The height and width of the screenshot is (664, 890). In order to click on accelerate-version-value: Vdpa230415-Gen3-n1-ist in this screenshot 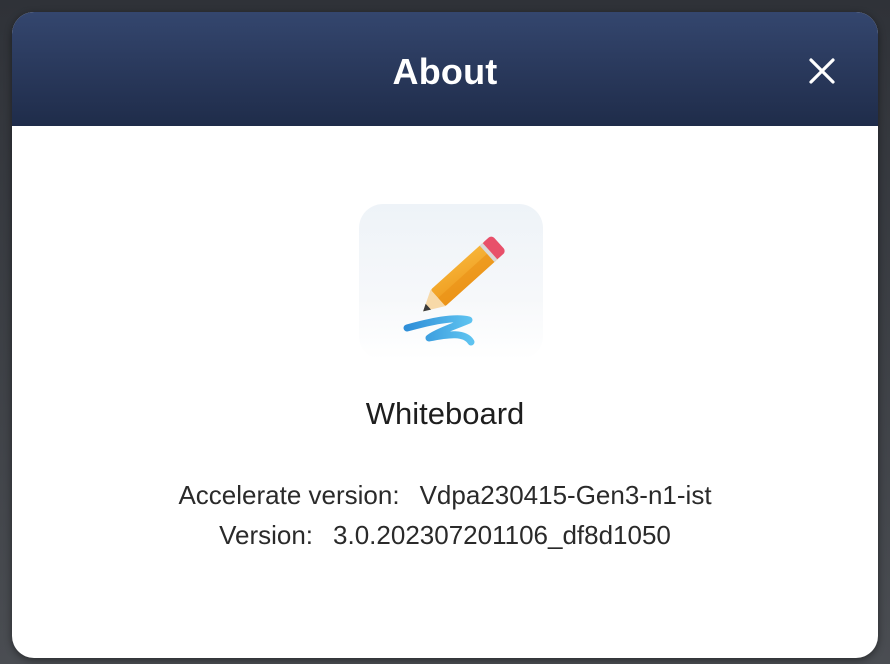, I will do `click(565, 495)`.